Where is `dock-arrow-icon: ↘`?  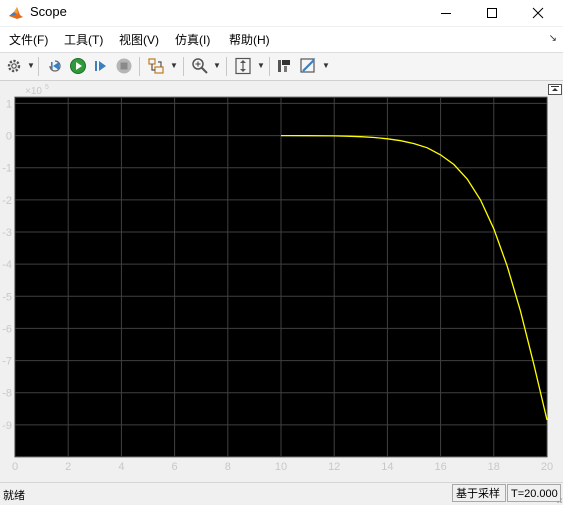
dock-arrow-icon: ↘ is located at coordinates (553, 38).